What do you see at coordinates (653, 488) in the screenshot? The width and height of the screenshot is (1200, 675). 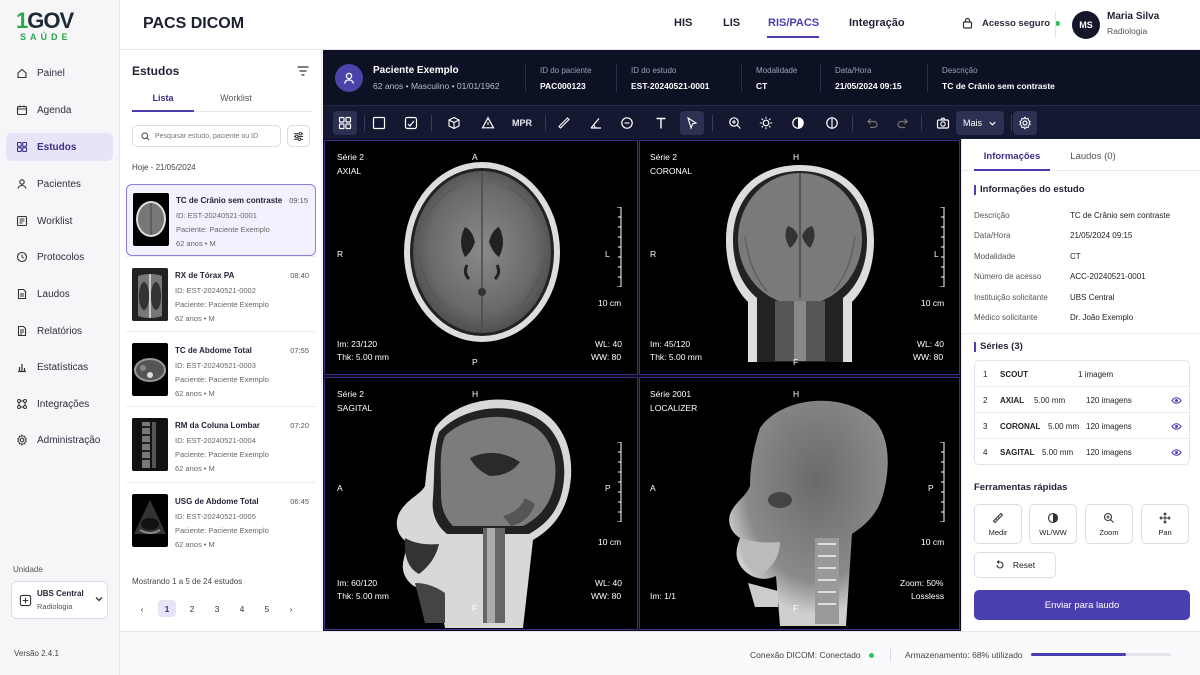 I see `vp4-orient-left: A` at bounding box center [653, 488].